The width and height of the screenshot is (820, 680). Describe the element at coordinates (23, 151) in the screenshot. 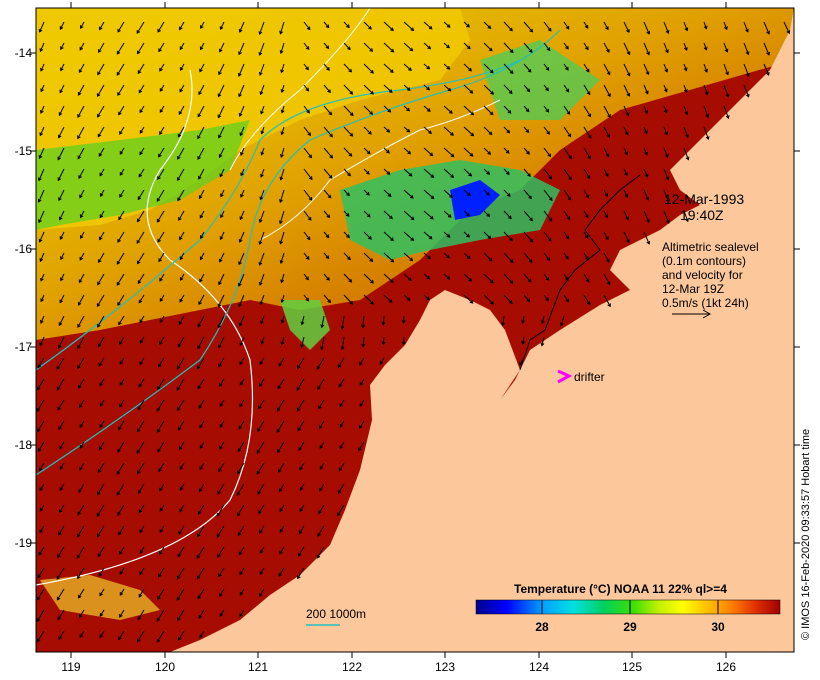

I see `lat-label: -15` at that location.